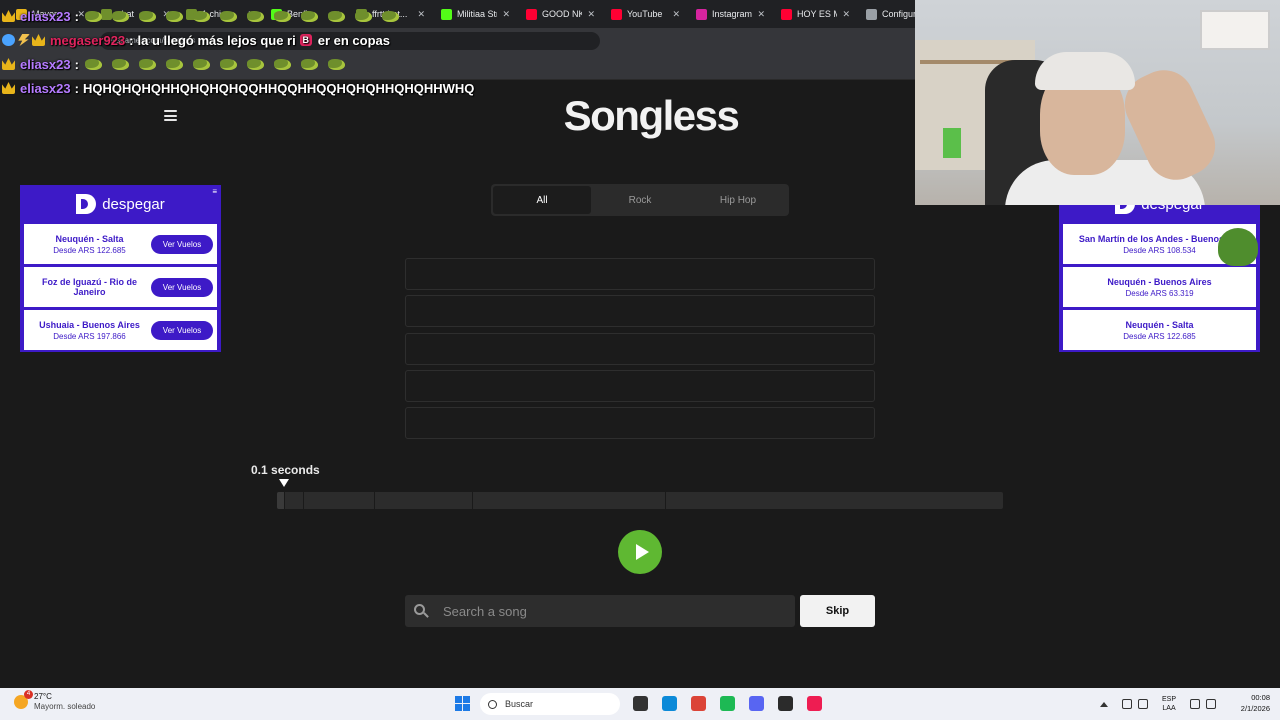  I want to click on clock-time: 00:08, so click(1260, 697).